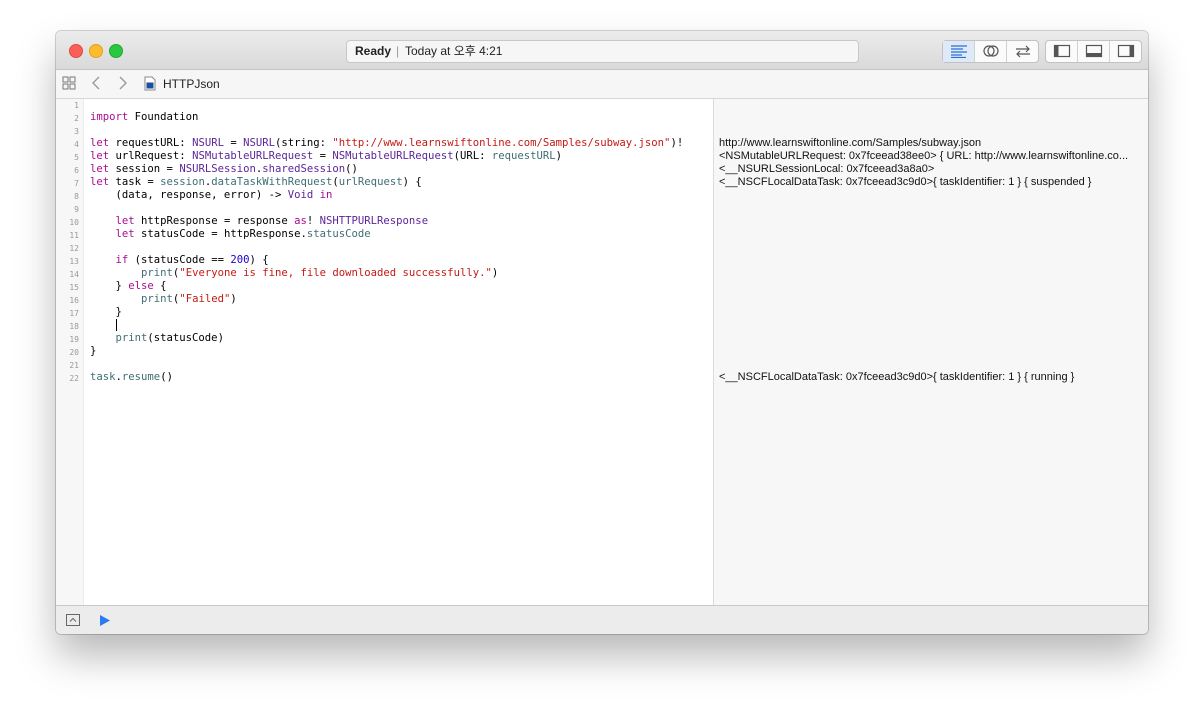 The image size is (1204, 715). Describe the element at coordinates (74, 326) in the screenshot. I see `line-number: 18` at that location.